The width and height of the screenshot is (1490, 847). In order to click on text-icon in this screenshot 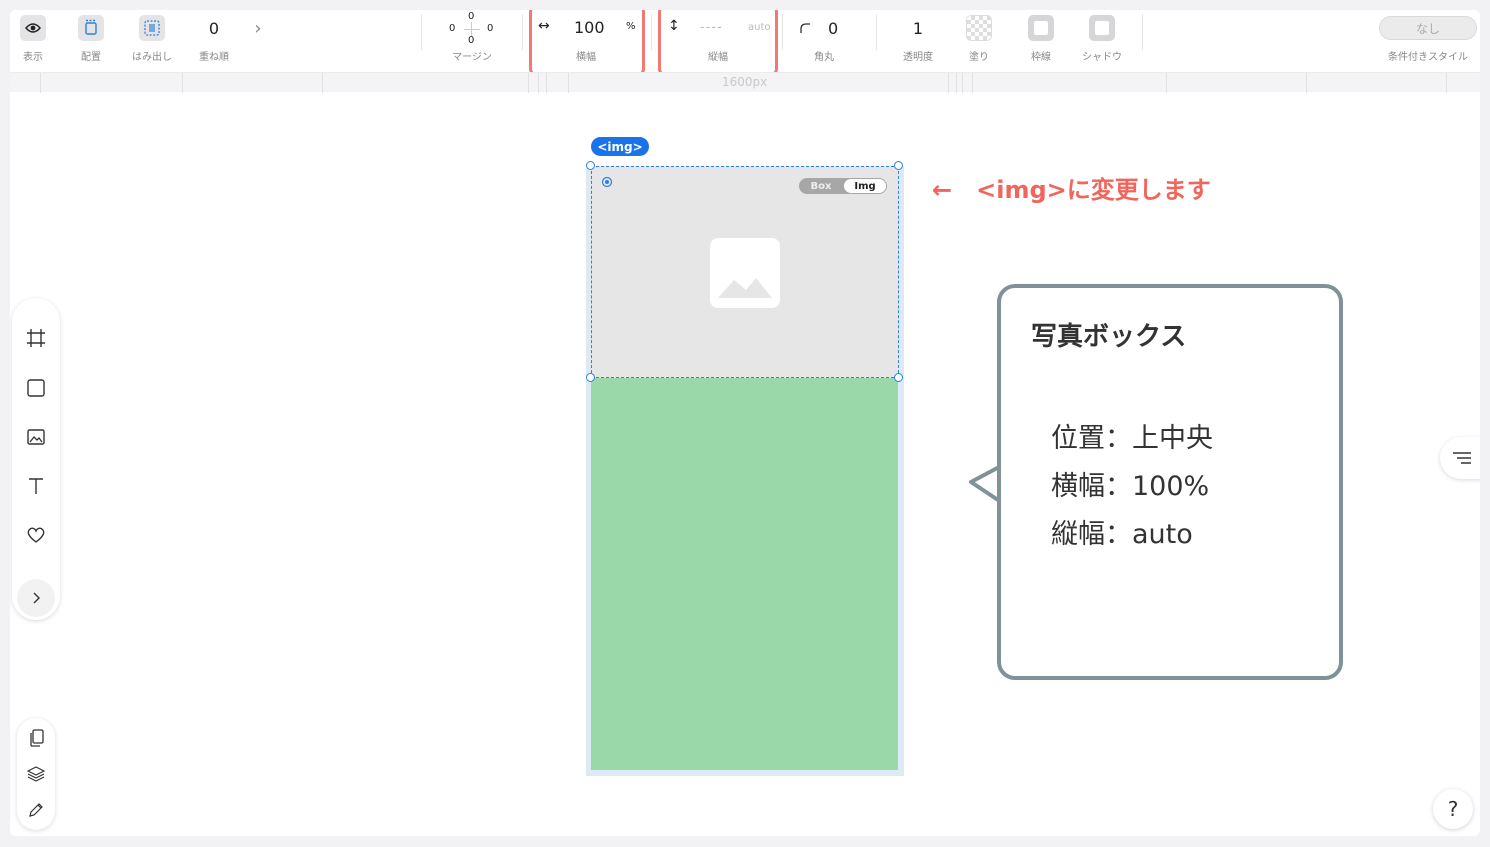, I will do `click(36, 486)`.